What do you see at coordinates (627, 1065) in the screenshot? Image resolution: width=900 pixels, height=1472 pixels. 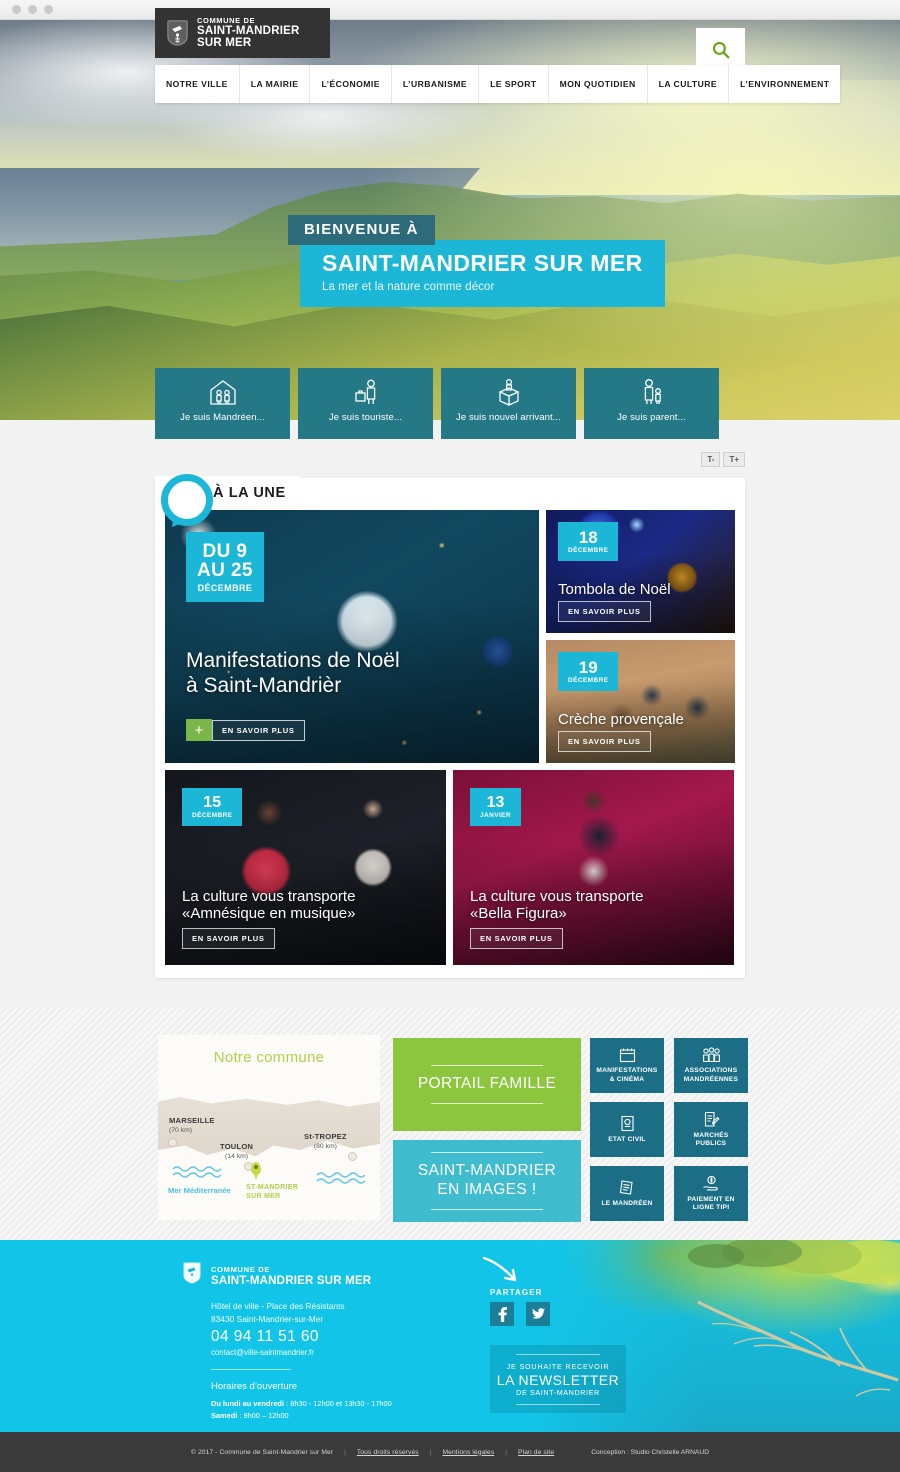 I see `service-manifestations-cinema: MANIFESTATIONS & CINÉMA` at bounding box center [627, 1065].